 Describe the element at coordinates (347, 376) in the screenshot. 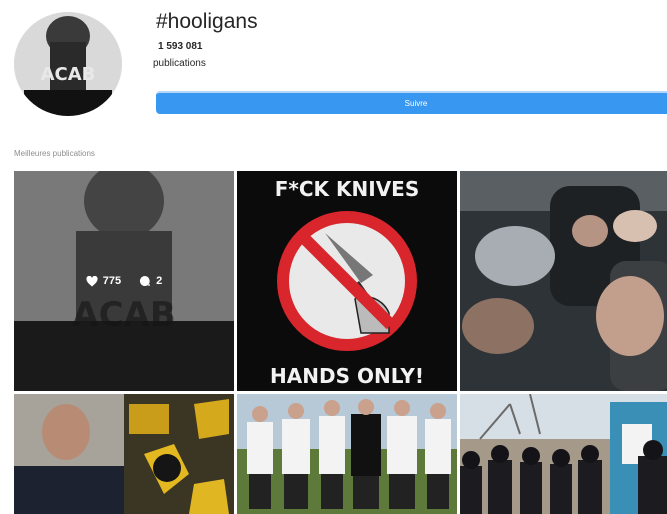

I see `post-footer: HANDS ONLY!` at that location.